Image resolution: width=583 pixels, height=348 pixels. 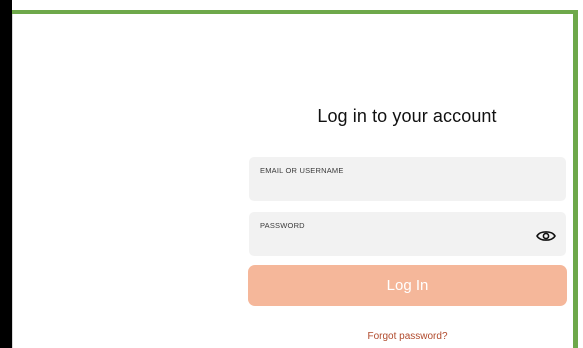 What do you see at coordinates (282, 225) in the screenshot?
I see `password-field-label: PASSWORD` at bounding box center [282, 225].